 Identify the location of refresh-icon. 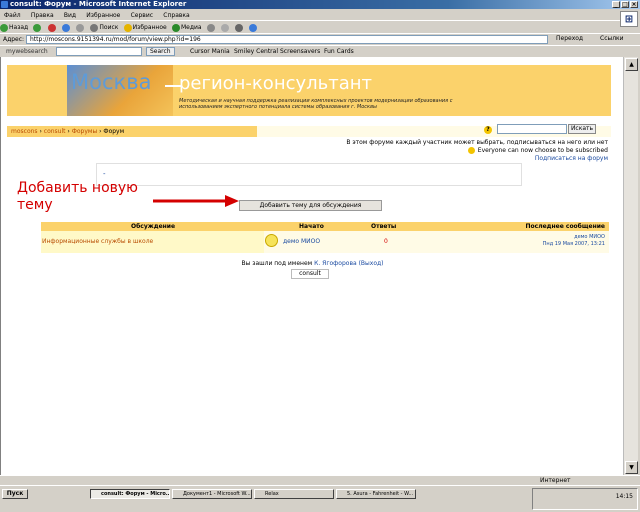
(65, 27).